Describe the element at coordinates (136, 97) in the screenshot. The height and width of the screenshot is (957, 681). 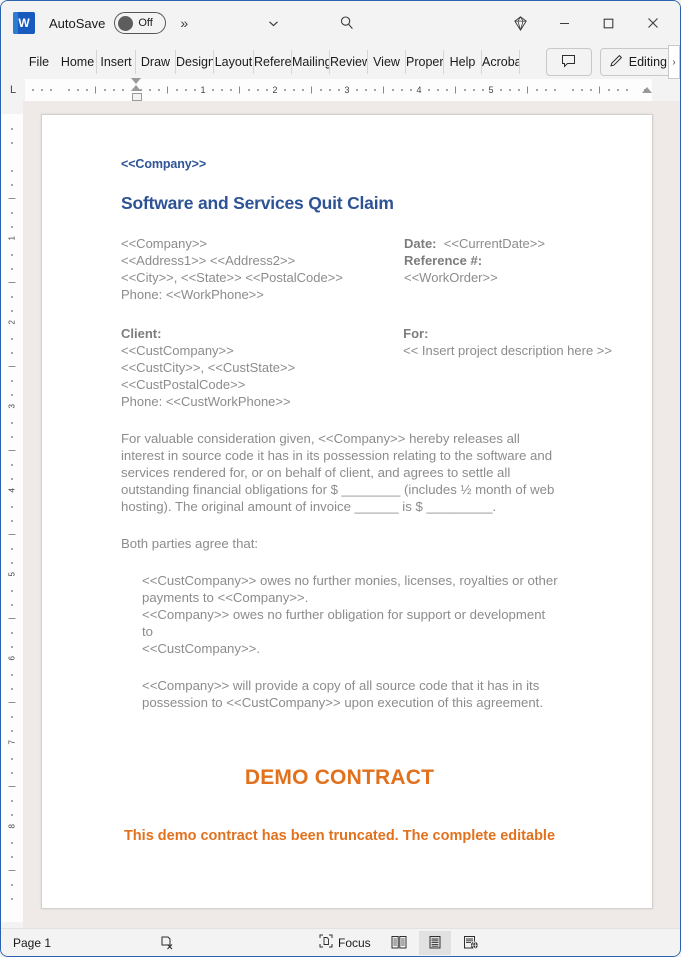
I see `left-indent-marker` at that location.